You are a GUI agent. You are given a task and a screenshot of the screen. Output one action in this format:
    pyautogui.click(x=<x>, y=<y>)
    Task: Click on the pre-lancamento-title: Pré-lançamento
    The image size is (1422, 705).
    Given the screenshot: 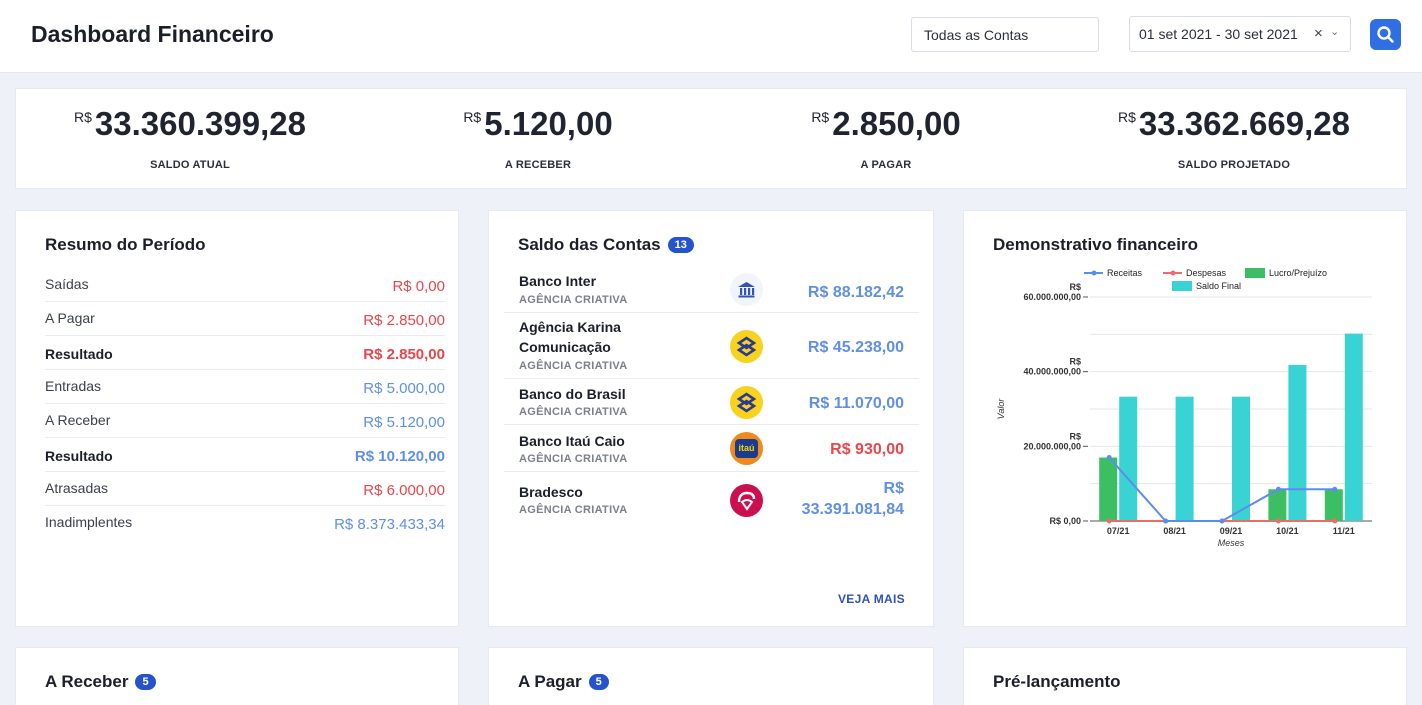 What is the action you would take?
    pyautogui.click(x=1057, y=681)
    